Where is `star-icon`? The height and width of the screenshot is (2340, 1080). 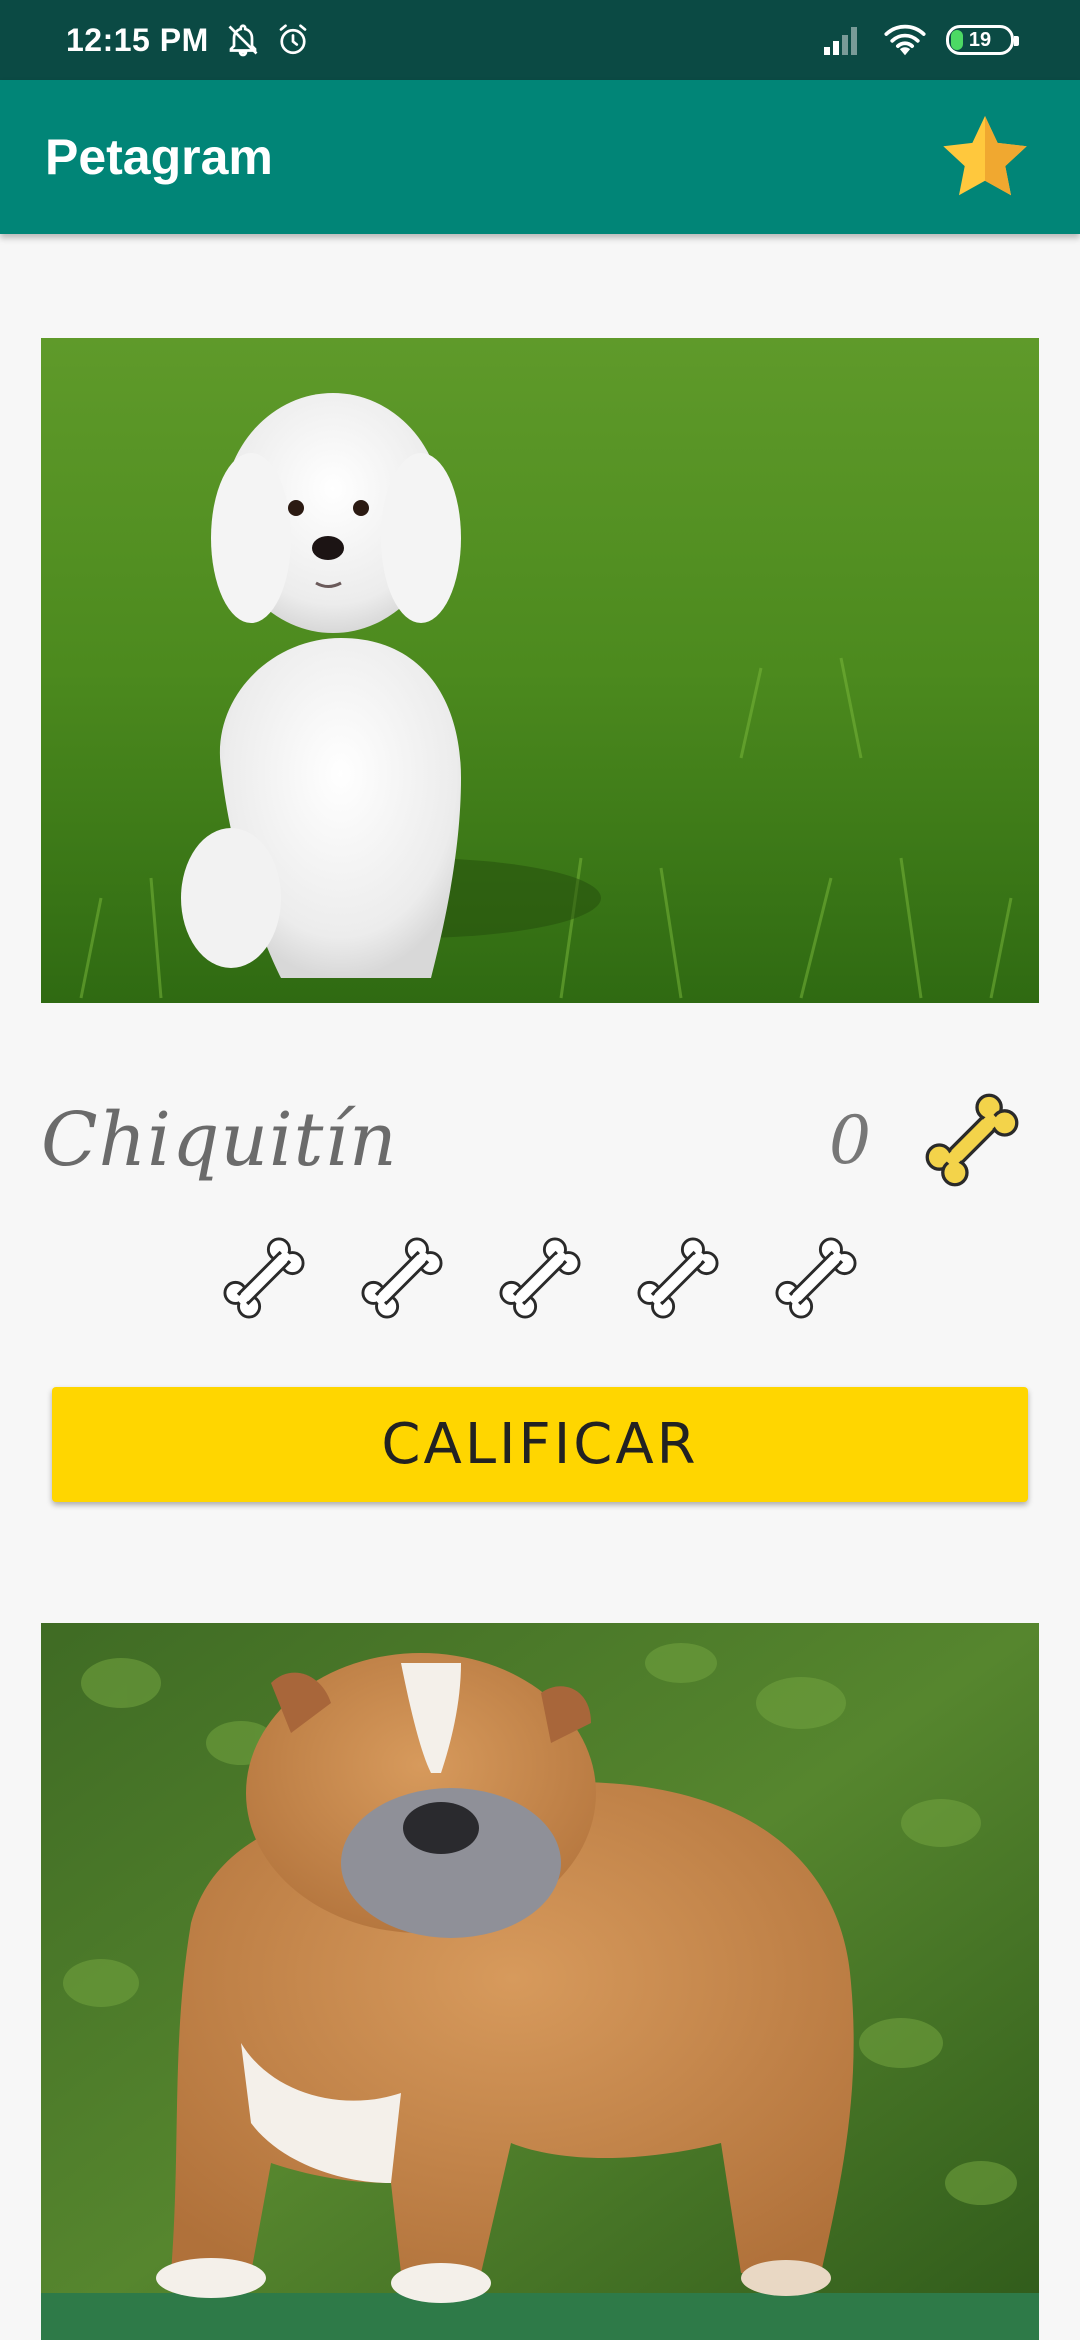 star-icon is located at coordinates (985, 156).